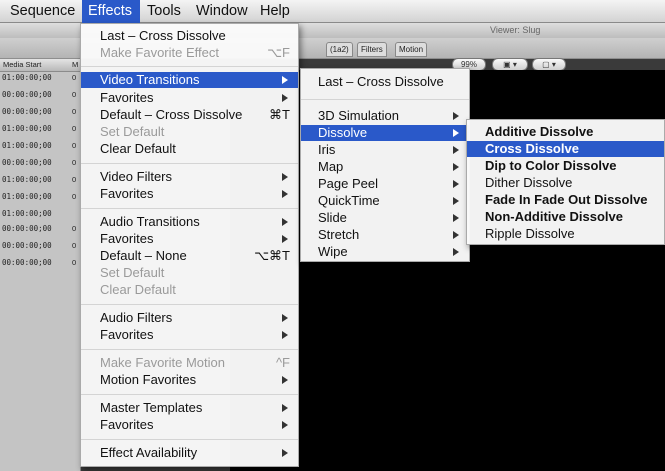 The height and width of the screenshot is (471, 665). What do you see at coordinates (41, 11) in the screenshot?
I see `menu-sequence: Sequence` at bounding box center [41, 11].